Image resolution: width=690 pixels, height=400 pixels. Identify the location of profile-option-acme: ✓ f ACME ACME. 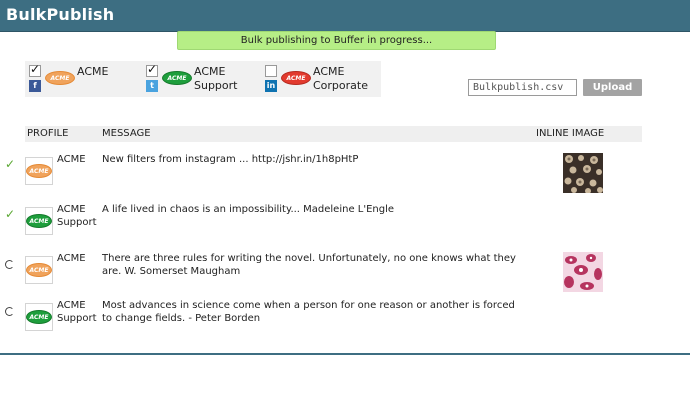
(82, 79).